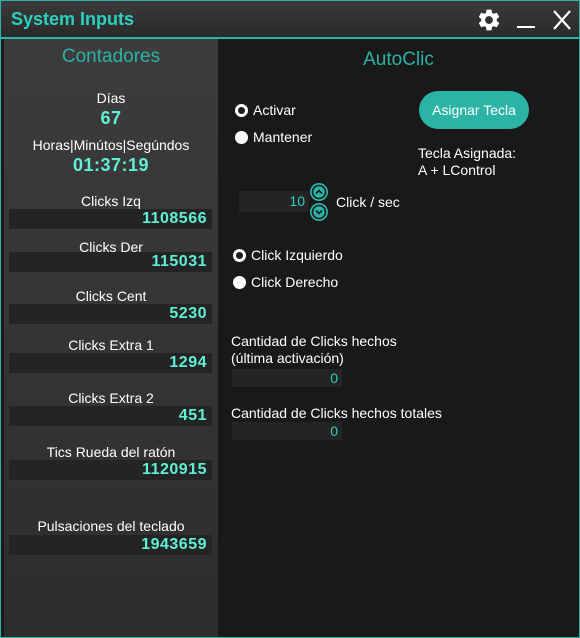 This screenshot has height=638, width=580. What do you see at coordinates (467, 153) in the screenshot?
I see `assigned-key-label: Tecla Asignada:` at bounding box center [467, 153].